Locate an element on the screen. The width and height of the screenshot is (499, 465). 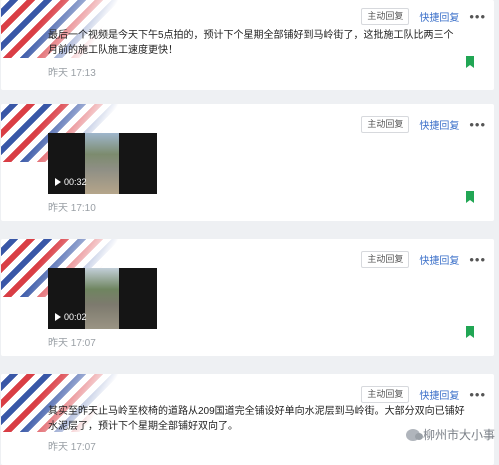
video-duration: 00:02 is located at coordinates (71, 317).